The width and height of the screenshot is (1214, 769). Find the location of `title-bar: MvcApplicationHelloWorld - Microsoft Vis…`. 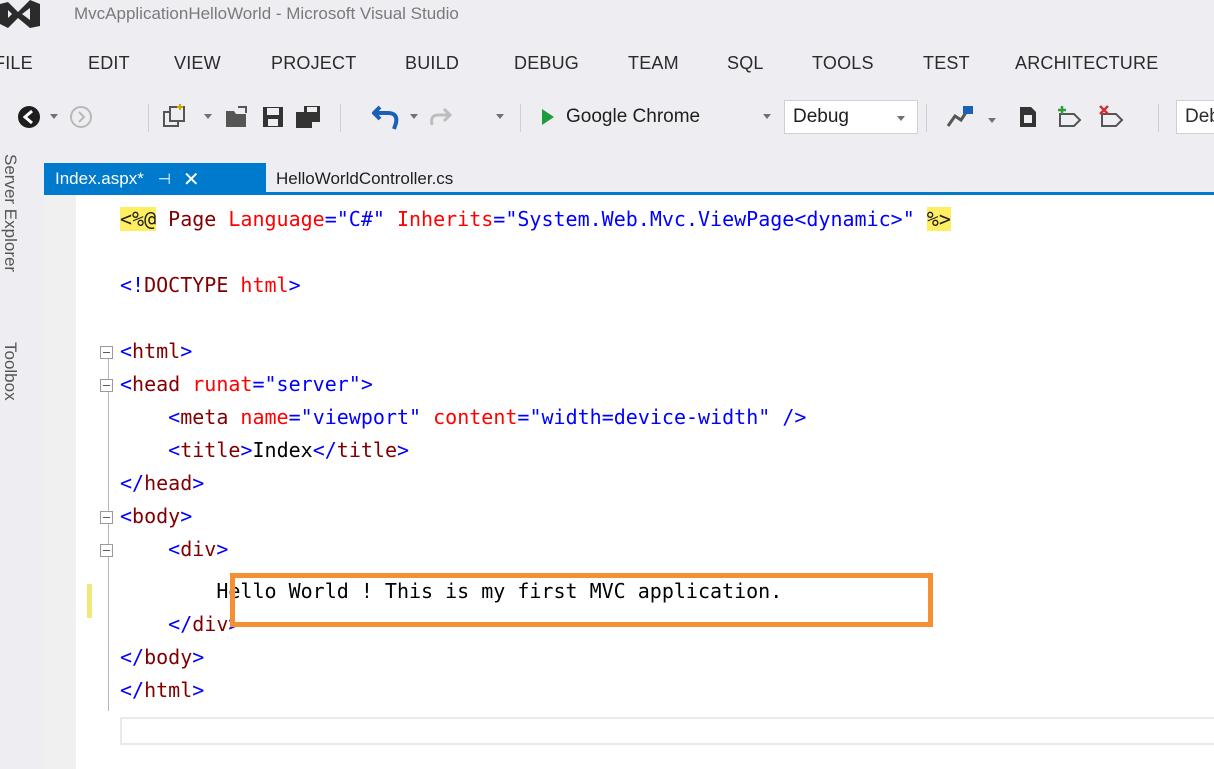

title-bar: MvcApplicationHelloWorld - Microsoft Vis… is located at coordinates (607, 20).